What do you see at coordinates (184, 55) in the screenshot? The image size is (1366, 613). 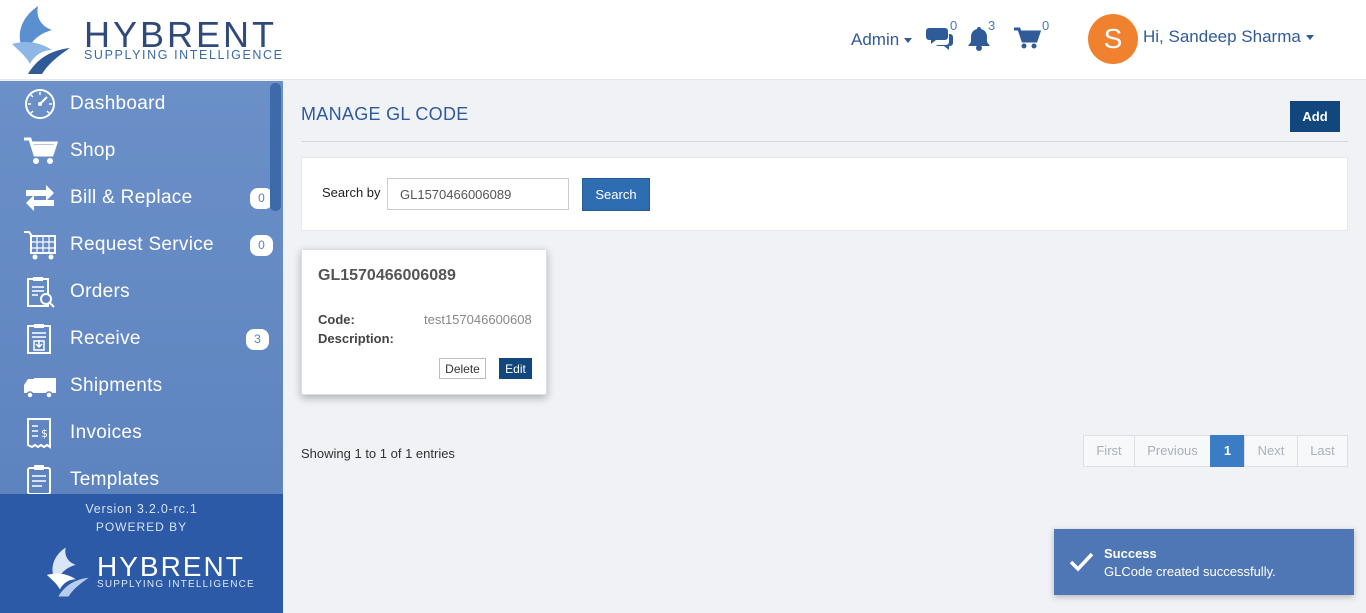 I see `logo-tagline: SUPPLYING INTELLIGENCE` at bounding box center [184, 55].